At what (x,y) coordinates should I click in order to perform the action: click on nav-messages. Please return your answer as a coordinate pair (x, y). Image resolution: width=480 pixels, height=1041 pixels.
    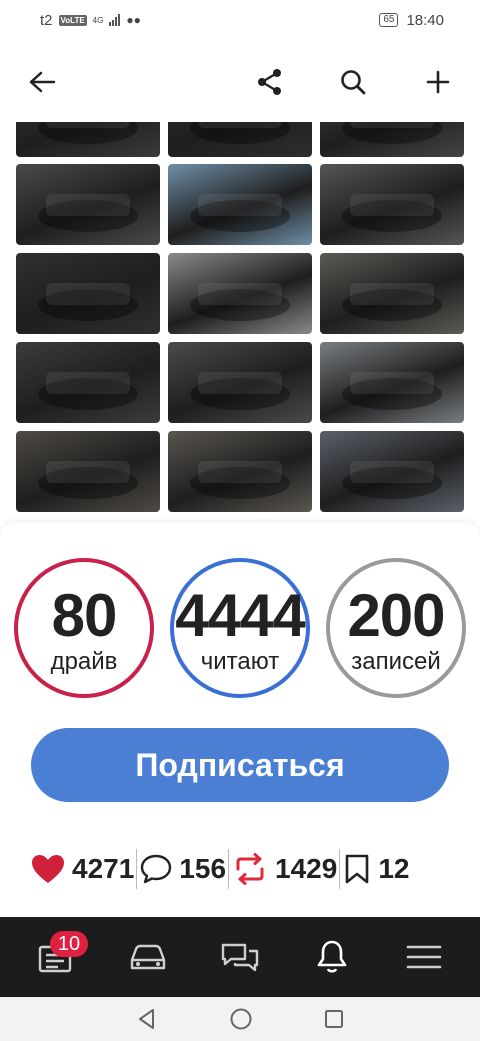
    Looking at the image, I should click on (240, 957).